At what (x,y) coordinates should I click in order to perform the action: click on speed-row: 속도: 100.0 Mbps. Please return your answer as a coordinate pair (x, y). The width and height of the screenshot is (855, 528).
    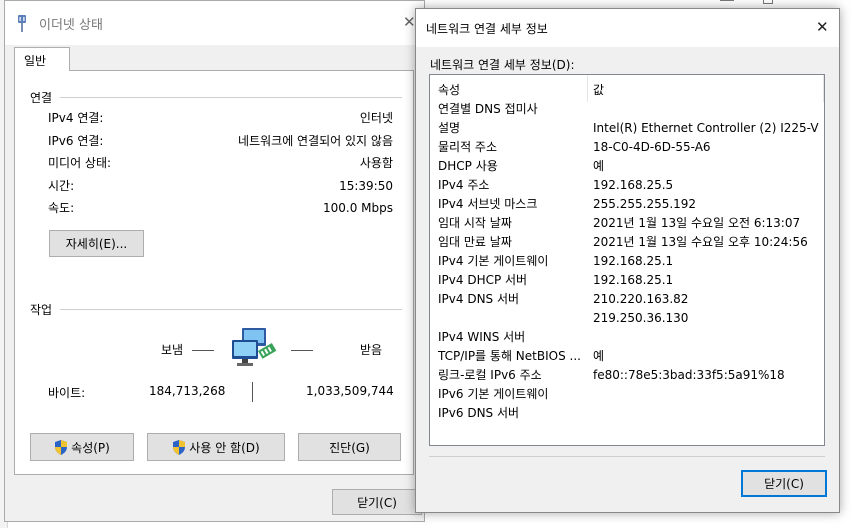
    Looking at the image, I should click on (220, 208).